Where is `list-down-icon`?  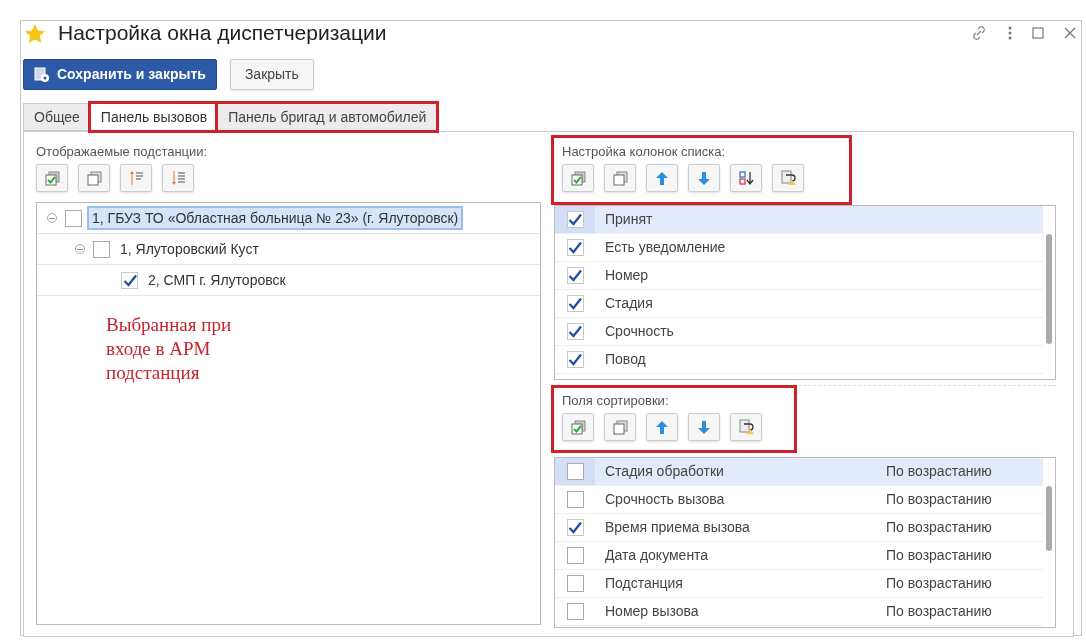
list-down-icon is located at coordinates (178, 178).